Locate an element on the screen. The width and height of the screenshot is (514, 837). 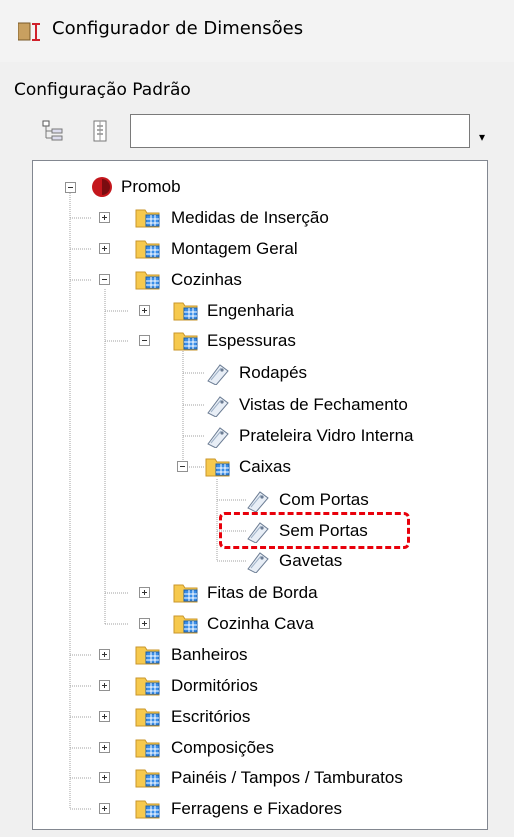
tree-item-label: Cozinha Cava is located at coordinates (260, 623).